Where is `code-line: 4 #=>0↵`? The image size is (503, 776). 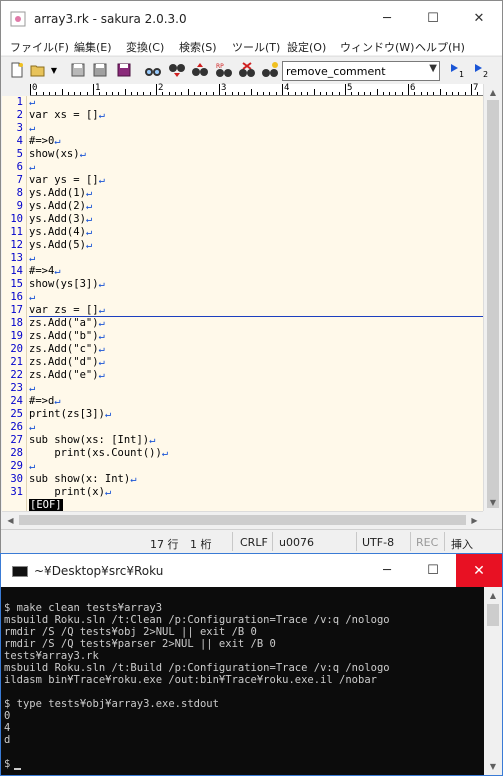
code-line: 4 #=>0↵ is located at coordinates (242, 141).